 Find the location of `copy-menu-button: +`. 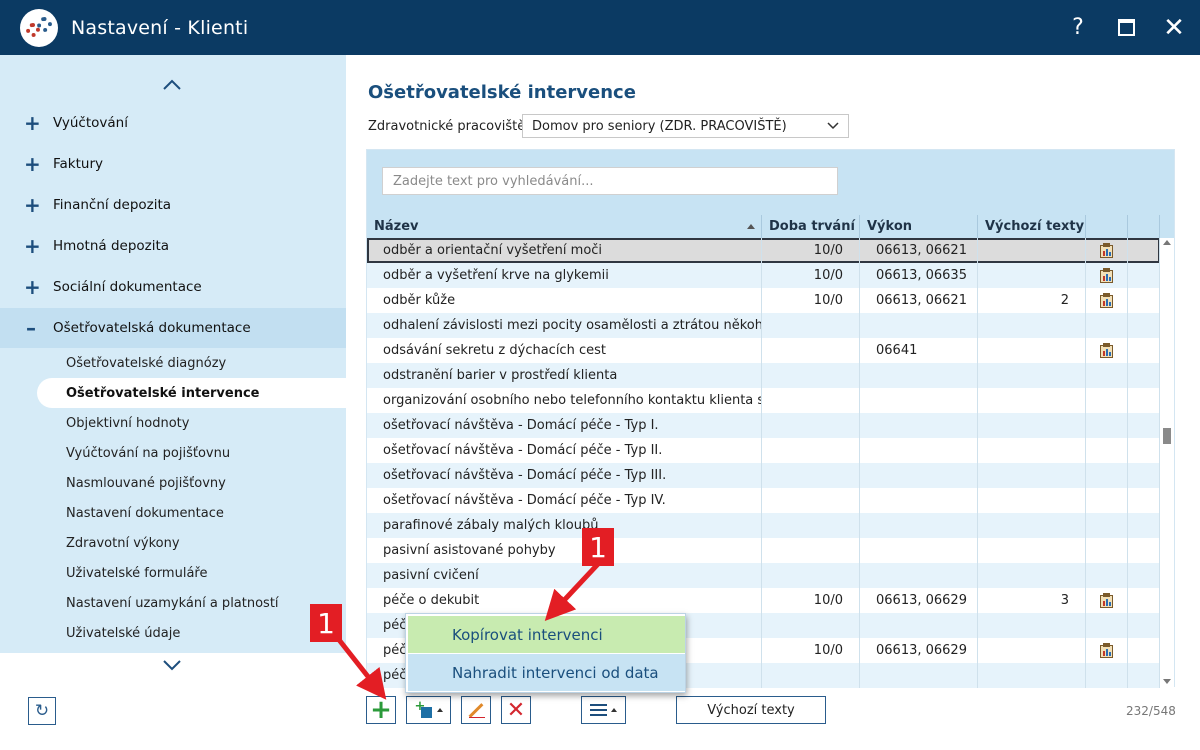

copy-menu-button: + is located at coordinates (428, 710).